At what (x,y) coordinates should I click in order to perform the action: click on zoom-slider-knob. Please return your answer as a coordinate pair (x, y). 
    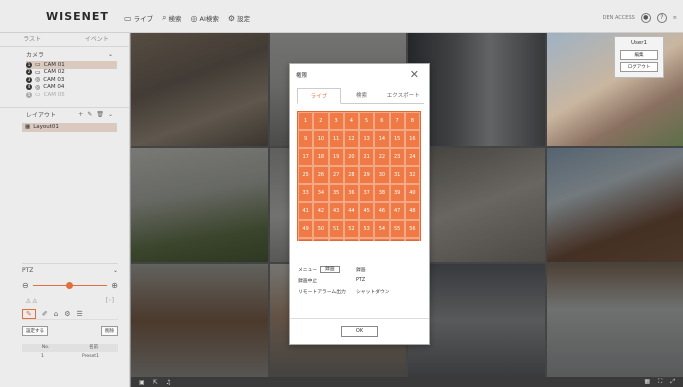
    Looking at the image, I should click on (70, 285).